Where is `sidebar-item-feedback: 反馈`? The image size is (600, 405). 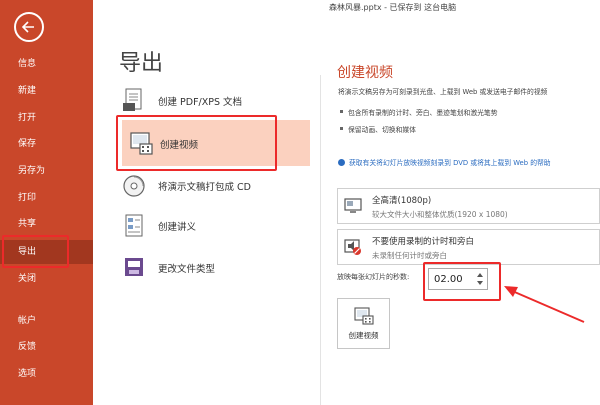 sidebar-item-feedback: 反馈 is located at coordinates (46, 347).